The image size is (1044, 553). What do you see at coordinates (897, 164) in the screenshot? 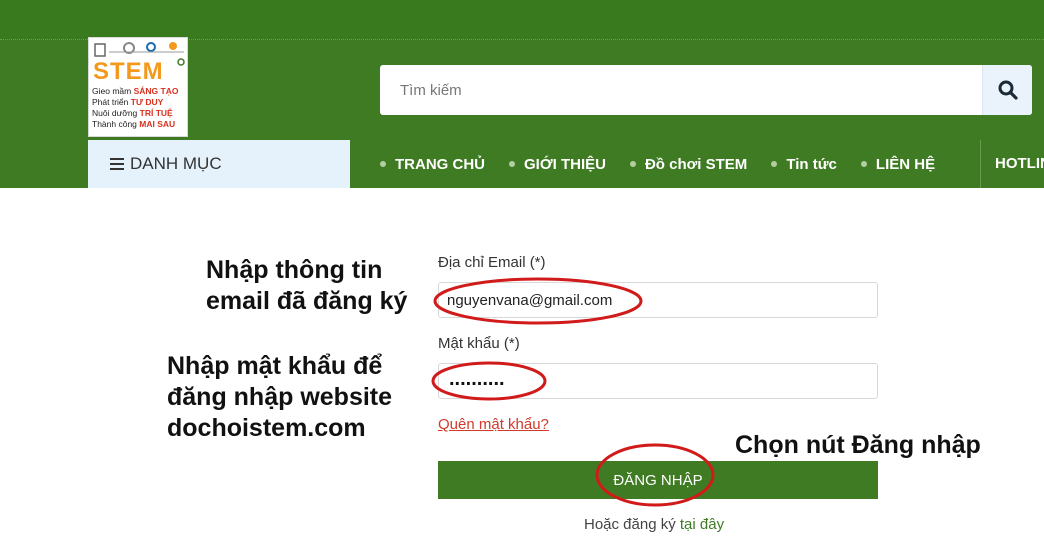
I see `nav-item-lien-he: LIÊN HỆ` at bounding box center [897, 164].